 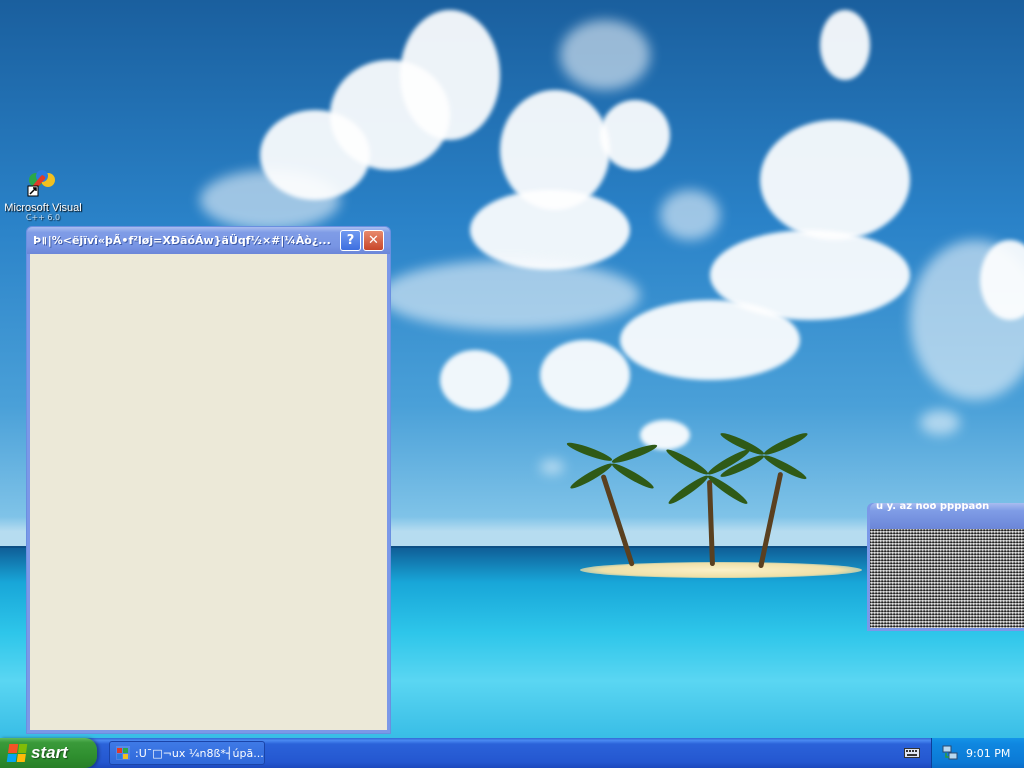 I want to click on island, so click(x=721, y=570).